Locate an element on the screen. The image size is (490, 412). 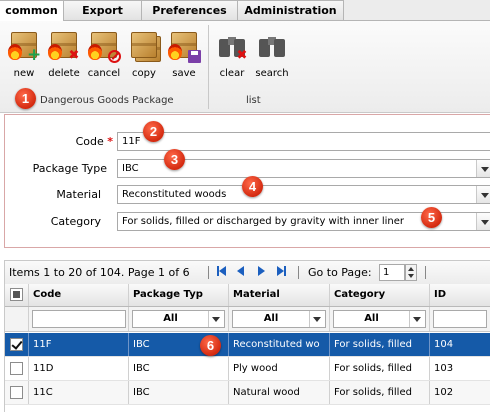
prev-page-icon is located at coordinates (243, 272).